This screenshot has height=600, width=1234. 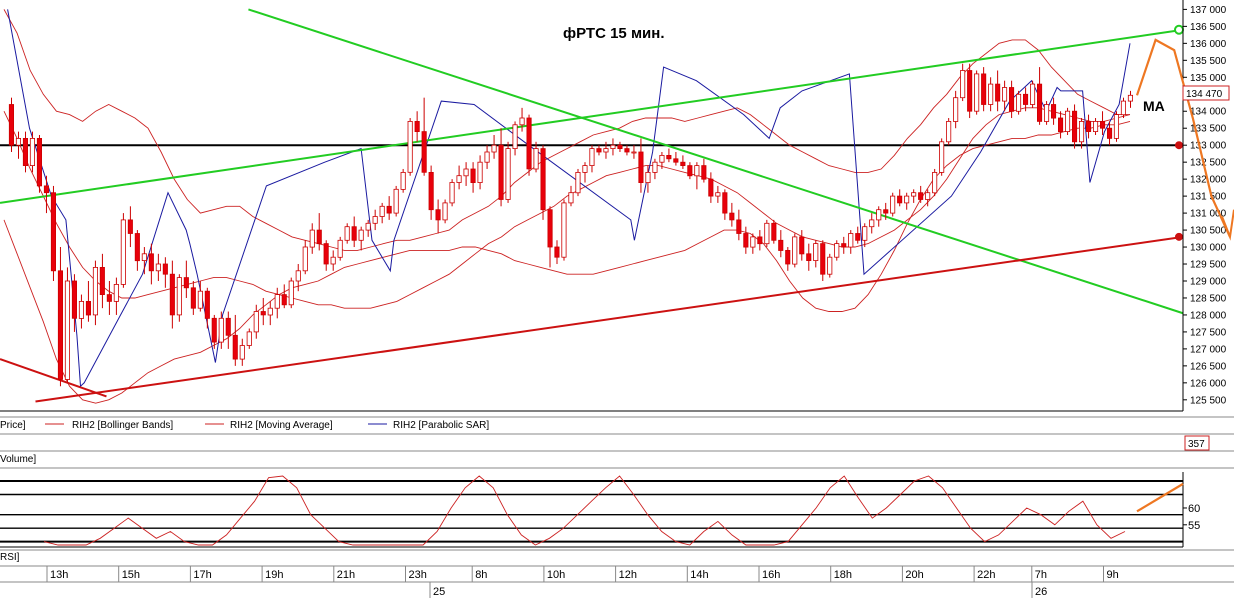 I want to click on legend-price: Price], so click(x=13, y=425).